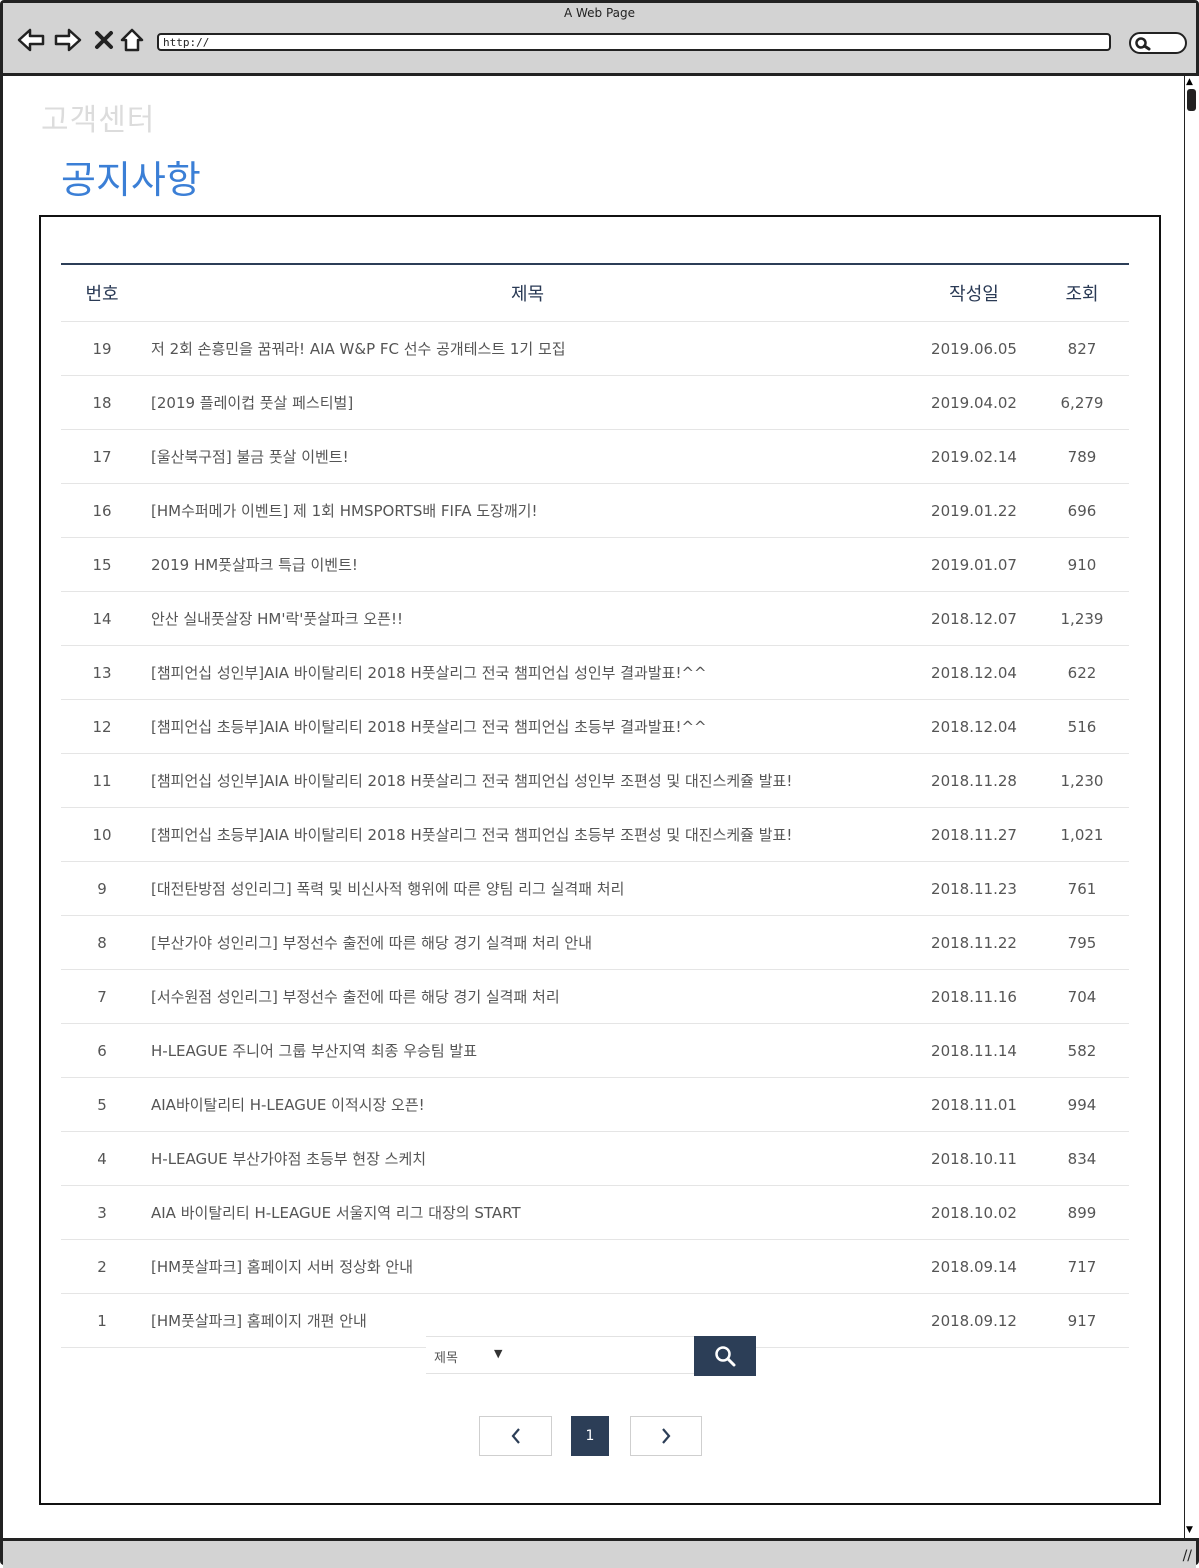 The height and width of the screenshot is (1568, 1199). What do you see at coordinates (1082, 510) in the screenshot?
I see `row-views: 696` at bounding box center [1082, 510].